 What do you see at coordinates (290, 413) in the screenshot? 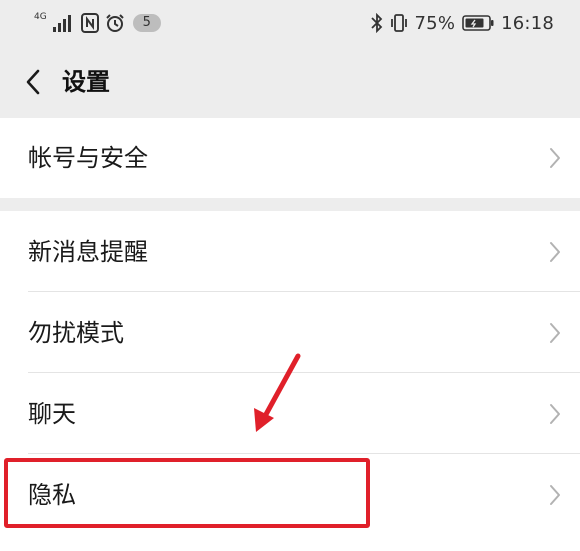
I see `settings-item-chat: 聊天` at bounding box center [290, 413].